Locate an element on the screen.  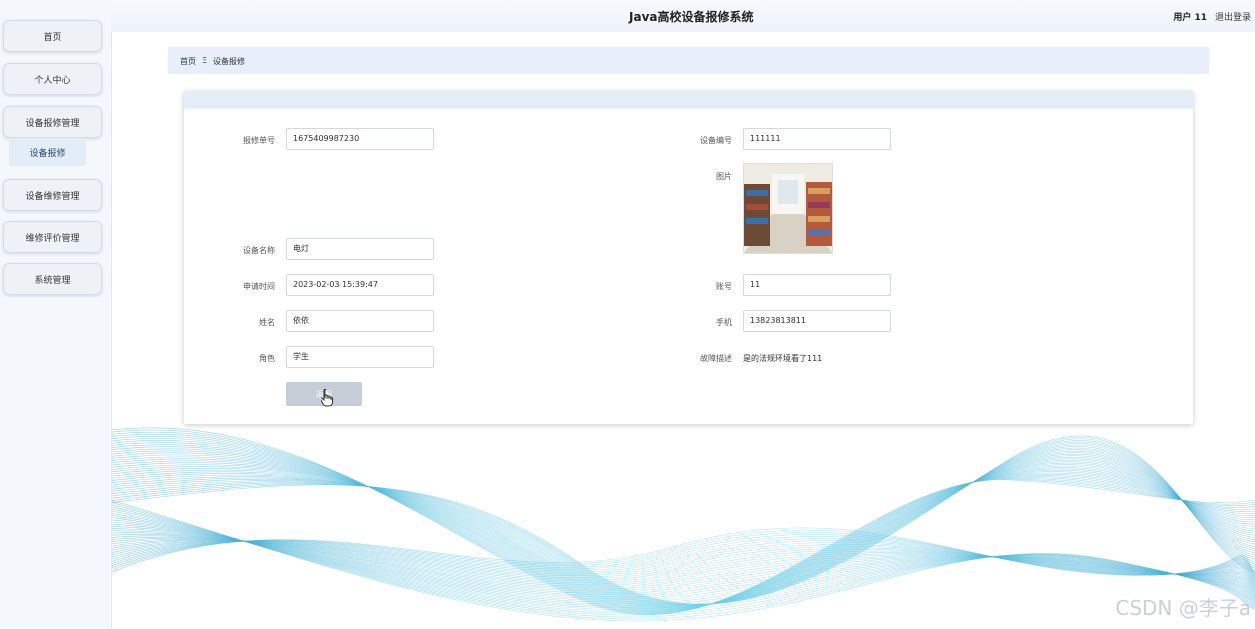
device-photo is located at coordinates (788, 208).